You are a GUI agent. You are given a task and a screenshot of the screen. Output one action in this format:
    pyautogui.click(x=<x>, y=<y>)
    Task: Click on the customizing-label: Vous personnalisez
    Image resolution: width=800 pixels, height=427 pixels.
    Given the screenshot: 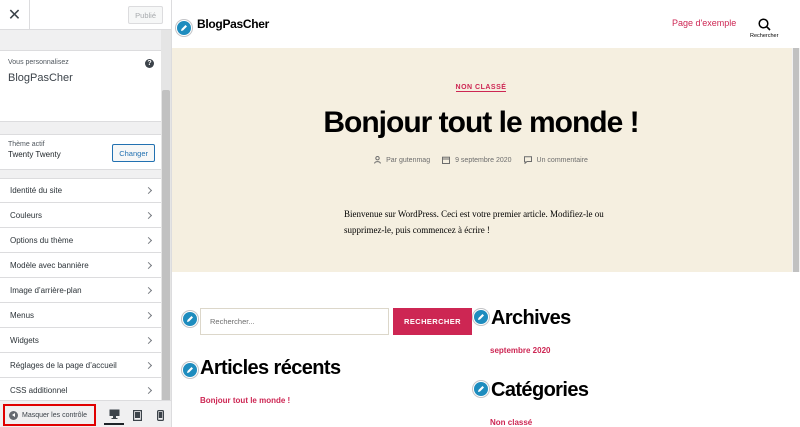 What is the action you would take?
    pyautogui.click(x=38, y=62)
    